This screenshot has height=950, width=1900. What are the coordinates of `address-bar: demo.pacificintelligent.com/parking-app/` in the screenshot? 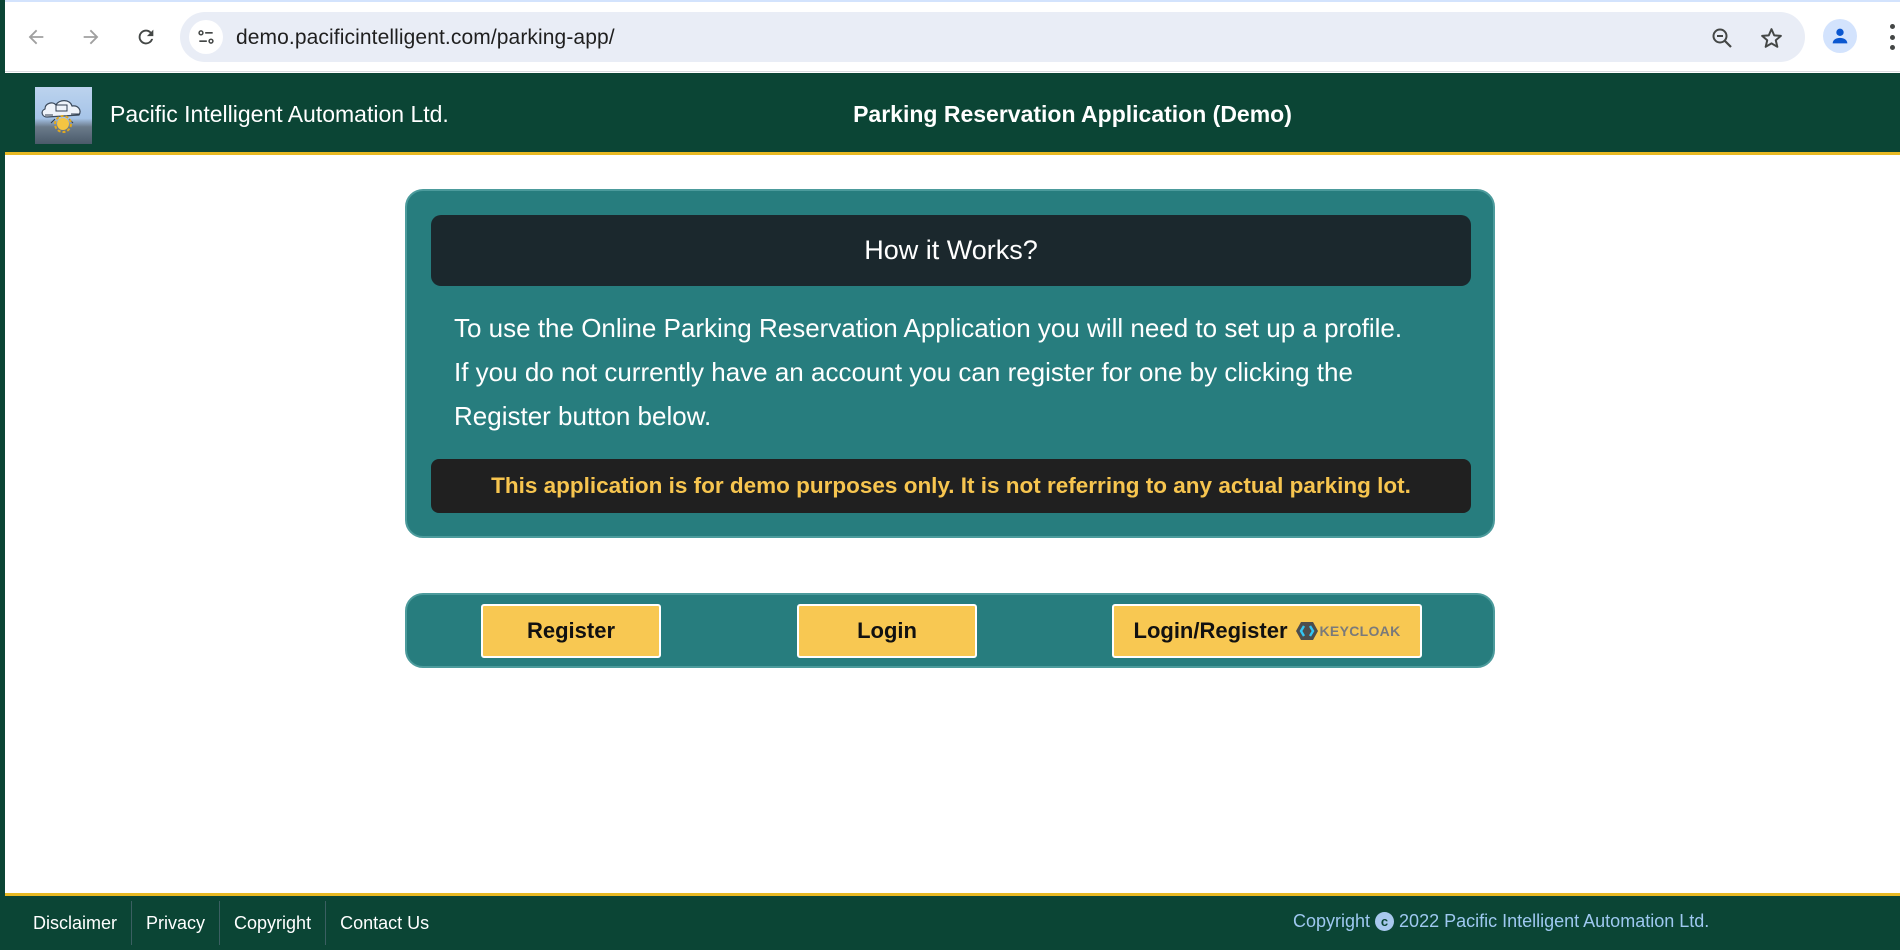 It's located at (992, 37).